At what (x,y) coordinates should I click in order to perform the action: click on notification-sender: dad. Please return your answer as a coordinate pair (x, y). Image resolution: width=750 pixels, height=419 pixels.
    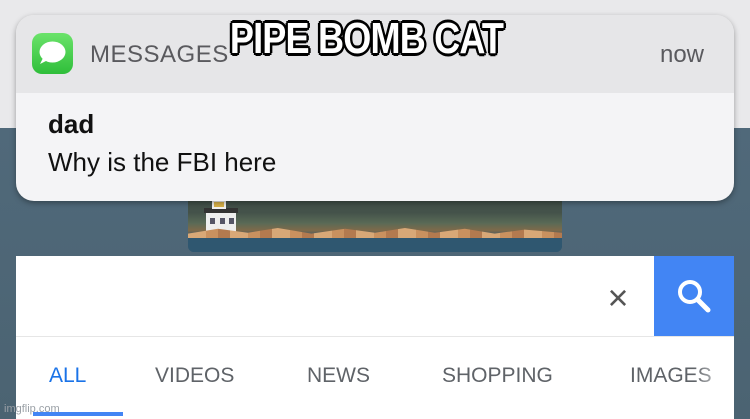
    Looking at the image, I should click on (71, 124).